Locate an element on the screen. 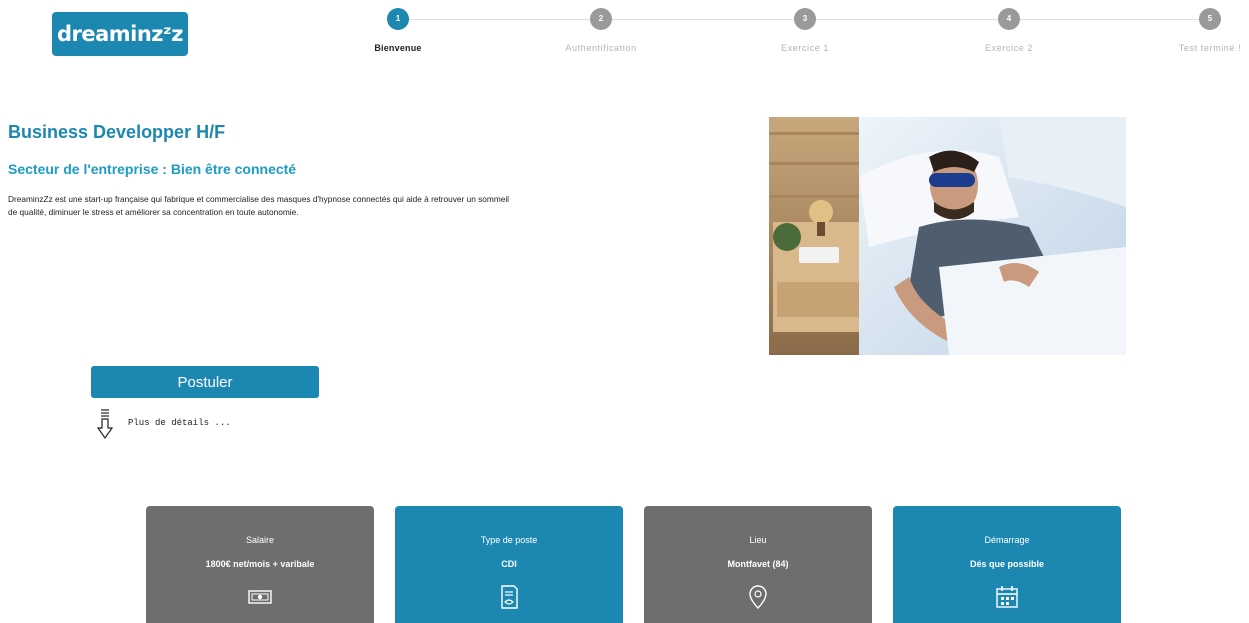 Image resolution: width=1249 pixels, height=623 pixels. start-date-card: Démarrage Dés que possible is located at coordinates (1007, 564).